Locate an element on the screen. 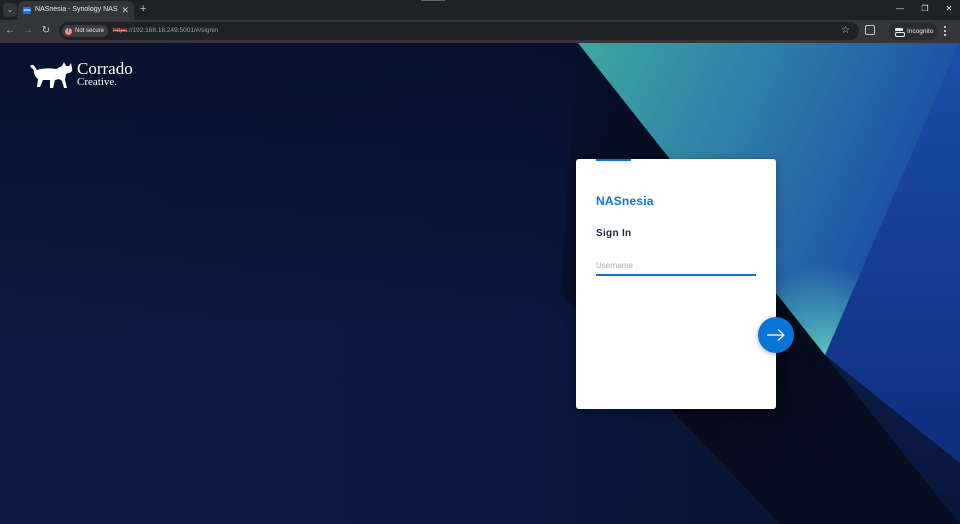  bookmark-button: ☆ is located at coordinates (845, 31).